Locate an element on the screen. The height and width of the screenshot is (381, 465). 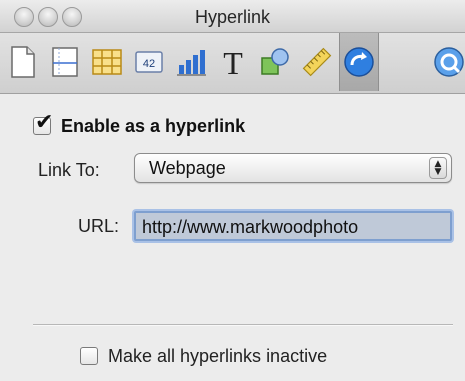
quicktime-inspector-icon is located at coordinates (449, 62).